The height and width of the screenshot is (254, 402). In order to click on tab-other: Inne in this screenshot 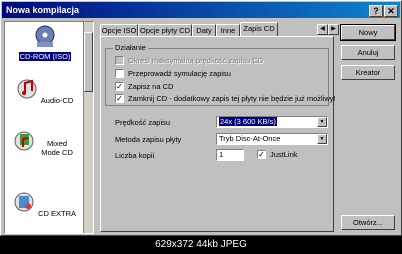, I will do `click(228, 30)`.